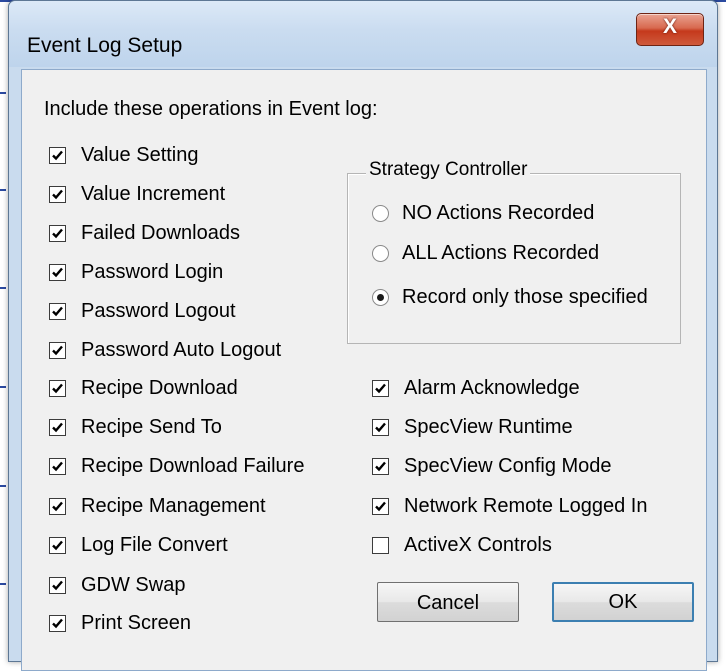  What do you see at coordinates (140, 154) in the screenshot?
I see `checkbox-label: Value Setting` at bounding box center [140, 154].